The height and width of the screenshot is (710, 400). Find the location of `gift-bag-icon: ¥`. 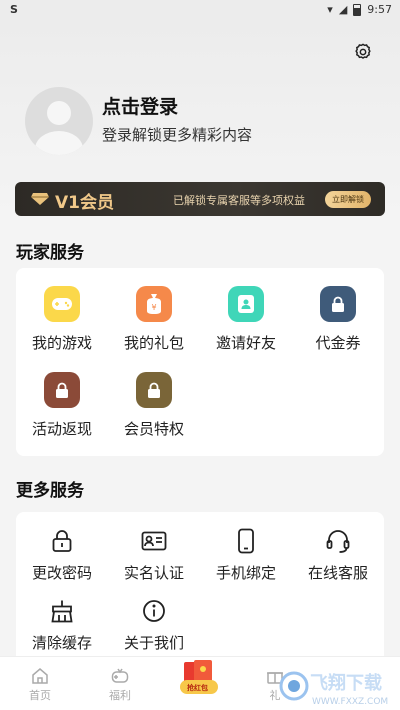

gift-bag-icon: ¥ is located at coordinates (154, 304).